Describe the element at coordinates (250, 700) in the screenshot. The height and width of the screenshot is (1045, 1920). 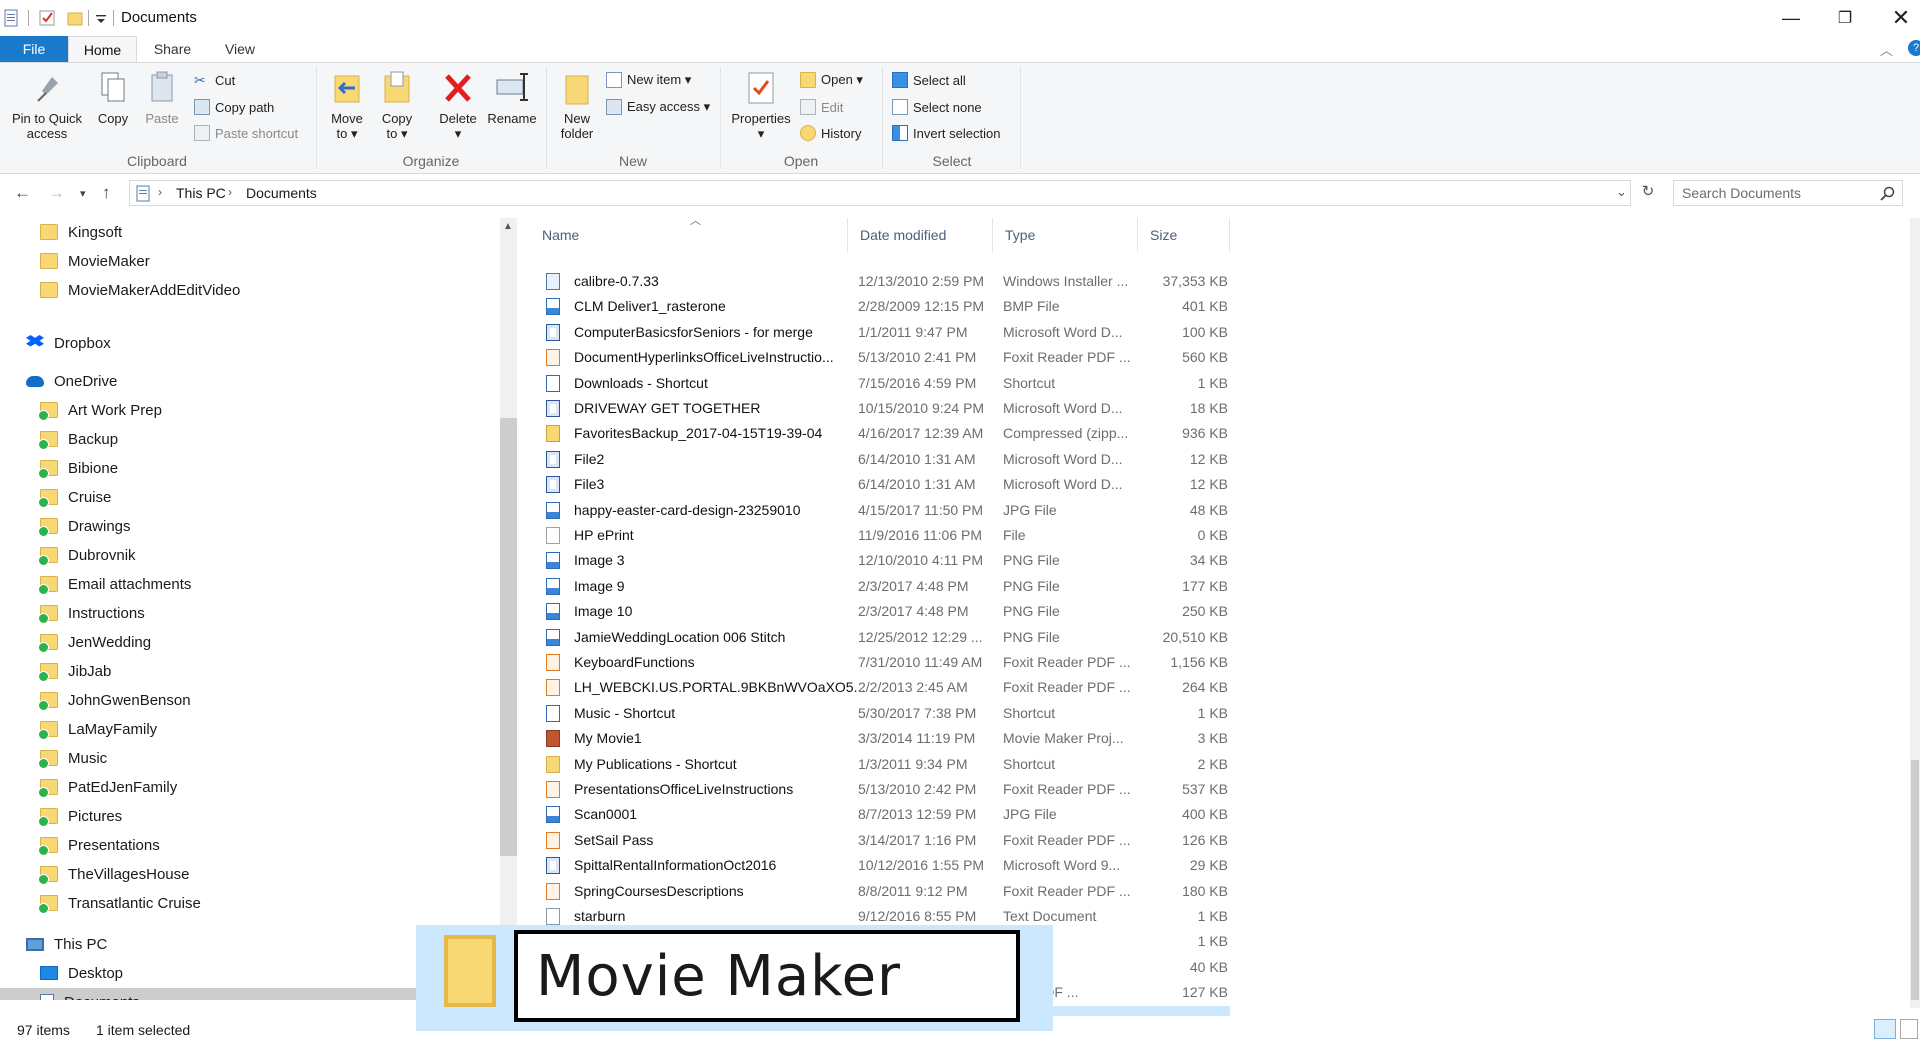
I see `nav-item-johngwenbenson: JohnGwenBenson` at that location.